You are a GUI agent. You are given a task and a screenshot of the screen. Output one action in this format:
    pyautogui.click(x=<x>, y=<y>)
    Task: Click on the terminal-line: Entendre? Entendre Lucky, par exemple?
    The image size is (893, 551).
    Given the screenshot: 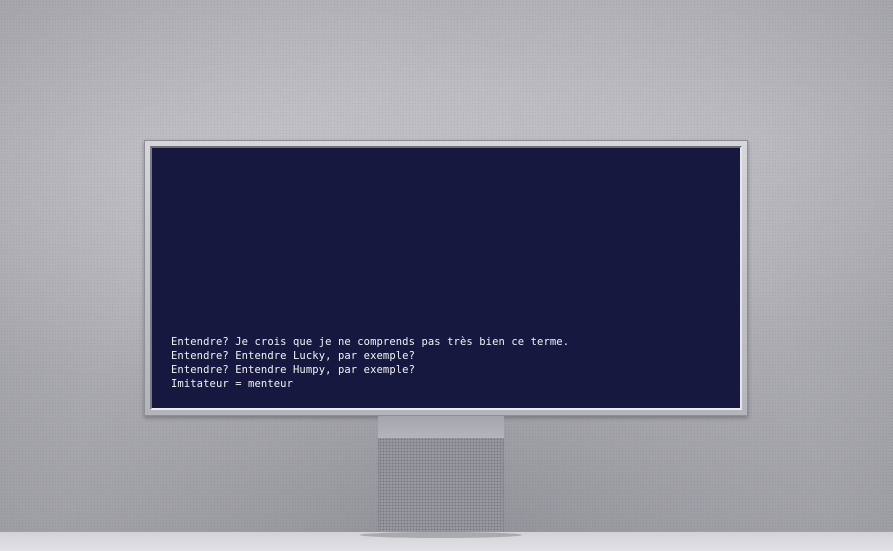 What is the action you would take?
    pyautogui.click(x=293, y=356)
    